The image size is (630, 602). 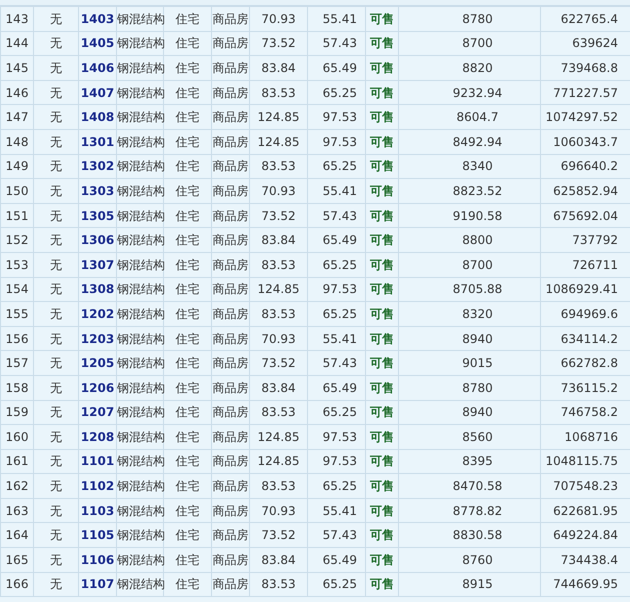 I want to click on table-cell: 70.93, so click(x=279, y=191).